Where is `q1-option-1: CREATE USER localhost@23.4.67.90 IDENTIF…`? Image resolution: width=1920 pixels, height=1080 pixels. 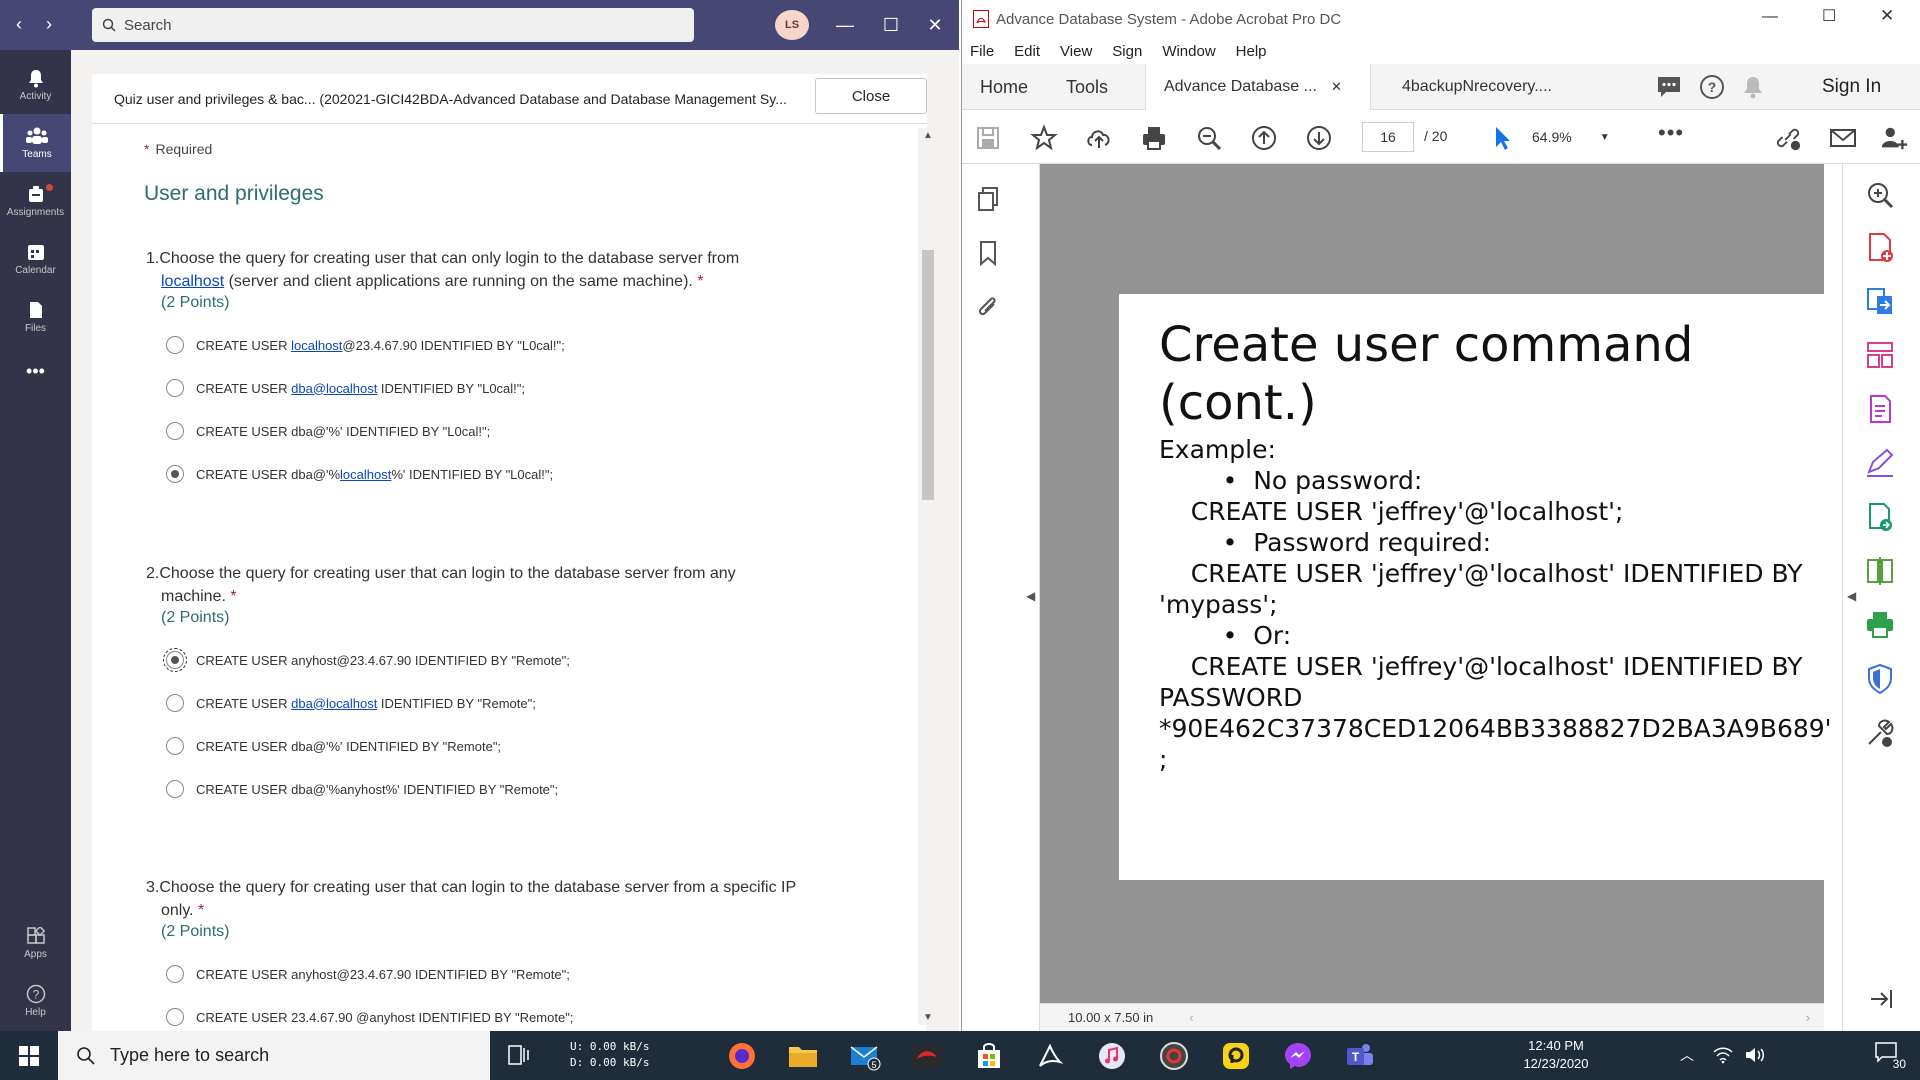
q1-option-1: CREATE USER localhost@23.4.67.90 IDENTIF… is located at coordinates (365, 345).